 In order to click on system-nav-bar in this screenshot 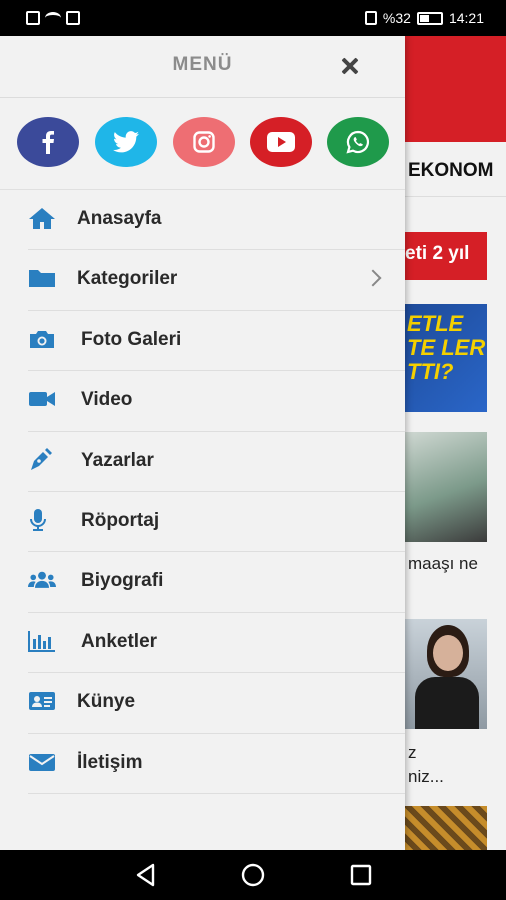, I will do `click(253, 875)`.